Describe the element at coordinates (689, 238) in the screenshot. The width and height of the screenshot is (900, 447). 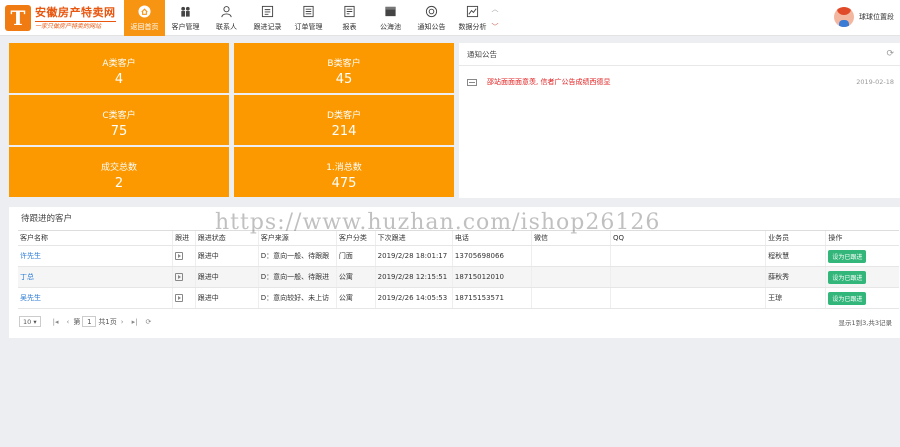
I see `column-header: QQ` at that location.